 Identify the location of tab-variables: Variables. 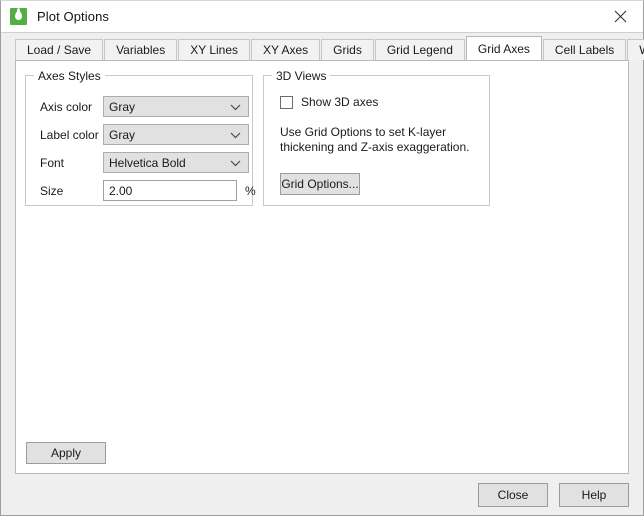
(141, 49).